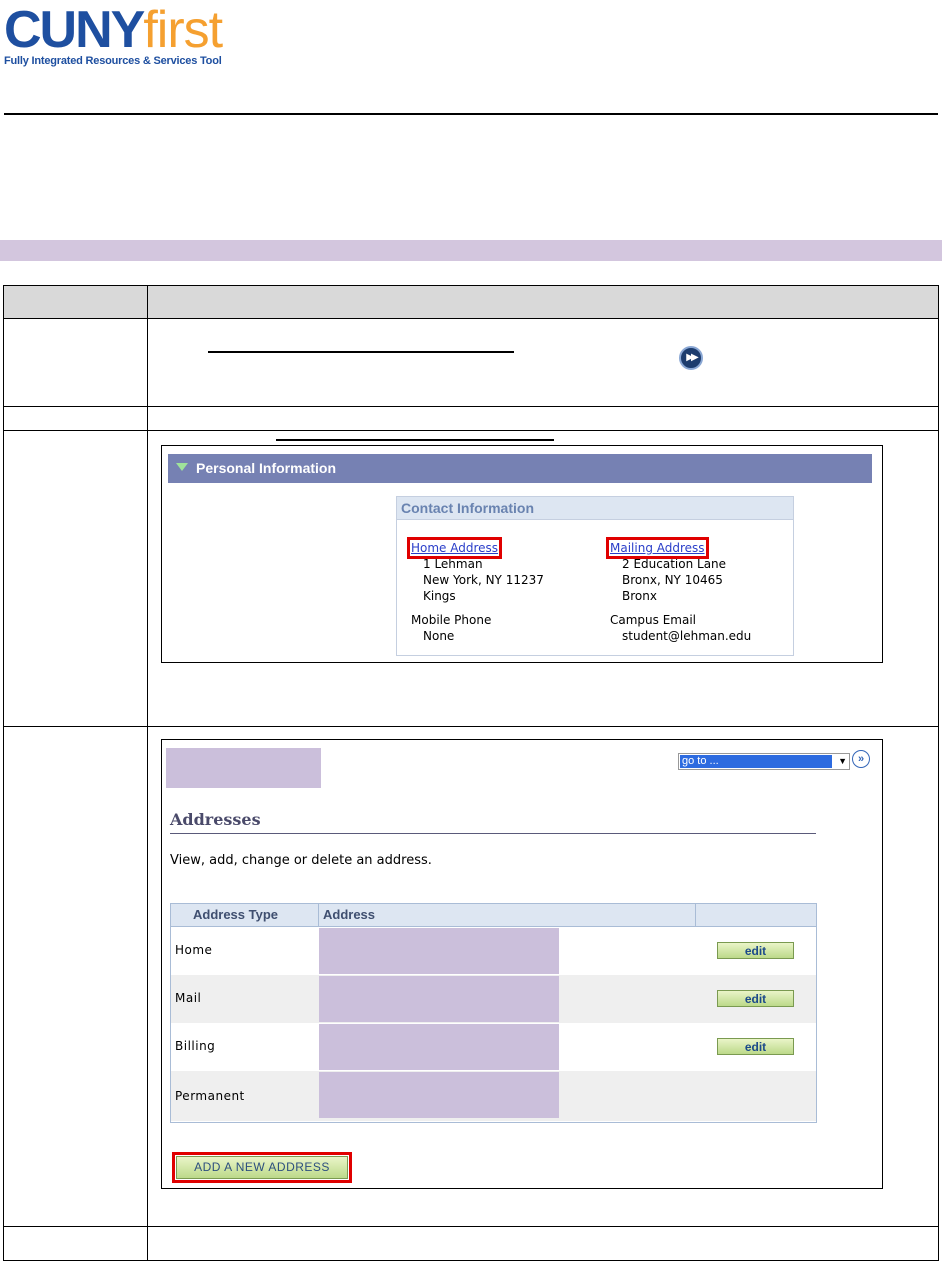  What do you see at coordinates (74, 30) in the screenshot?
I see `logo-brand-main: CUNY` at bounding box center [74, 30].